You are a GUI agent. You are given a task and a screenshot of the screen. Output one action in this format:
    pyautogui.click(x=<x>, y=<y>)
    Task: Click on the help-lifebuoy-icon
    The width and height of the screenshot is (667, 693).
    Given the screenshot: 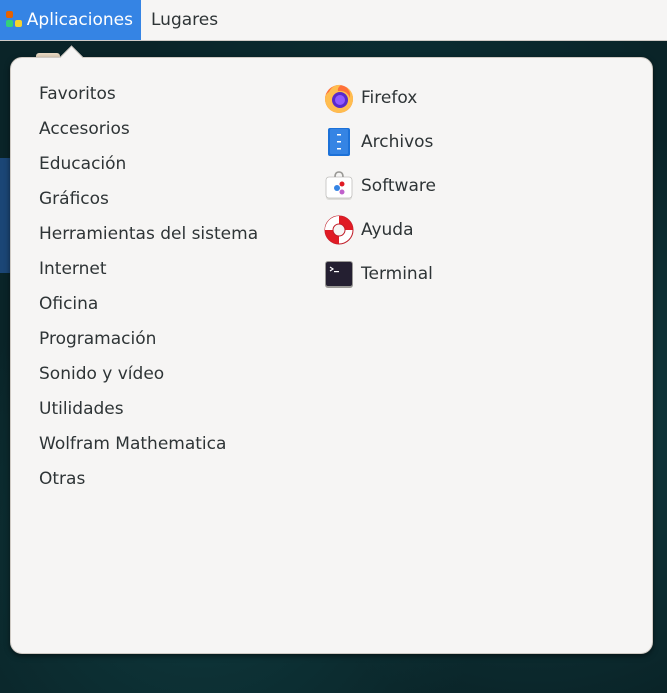 What is the action you would take?
    pyautogui.click(x=339, y=230)
    